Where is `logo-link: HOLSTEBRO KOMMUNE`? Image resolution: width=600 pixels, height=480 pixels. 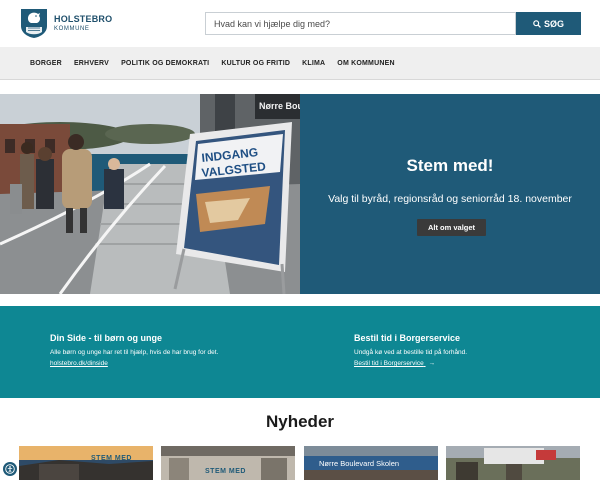 logo-link: HOLSTEBRO KOMMUNE is located at coordinates (66, 23).